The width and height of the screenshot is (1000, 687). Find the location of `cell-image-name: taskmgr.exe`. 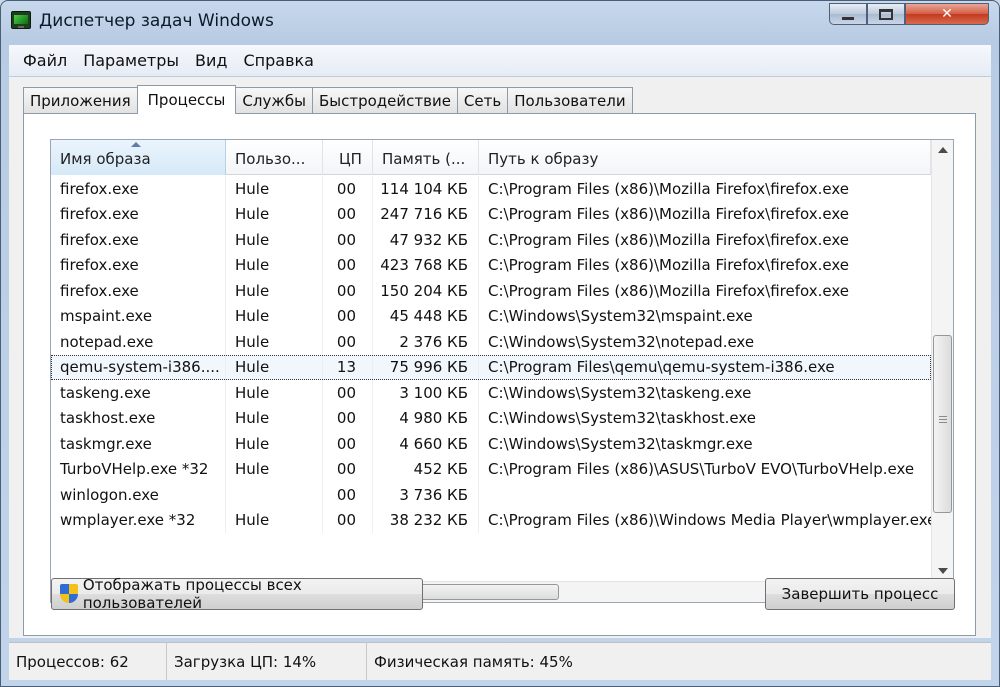

cell-image-name: taskmgr.exe is located at coordinates (138, 444).